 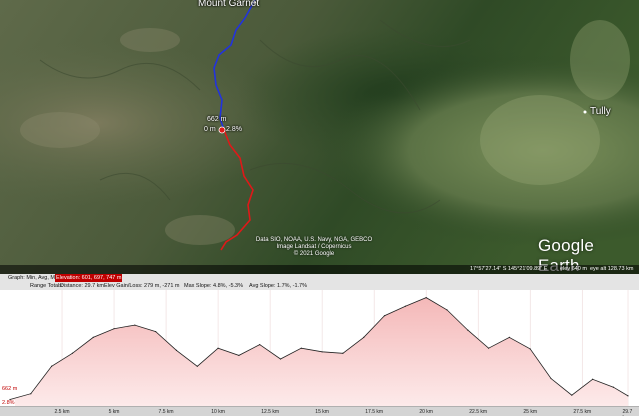 I want to click on x-tick-label: 25 km, so click(x=530, y=412).